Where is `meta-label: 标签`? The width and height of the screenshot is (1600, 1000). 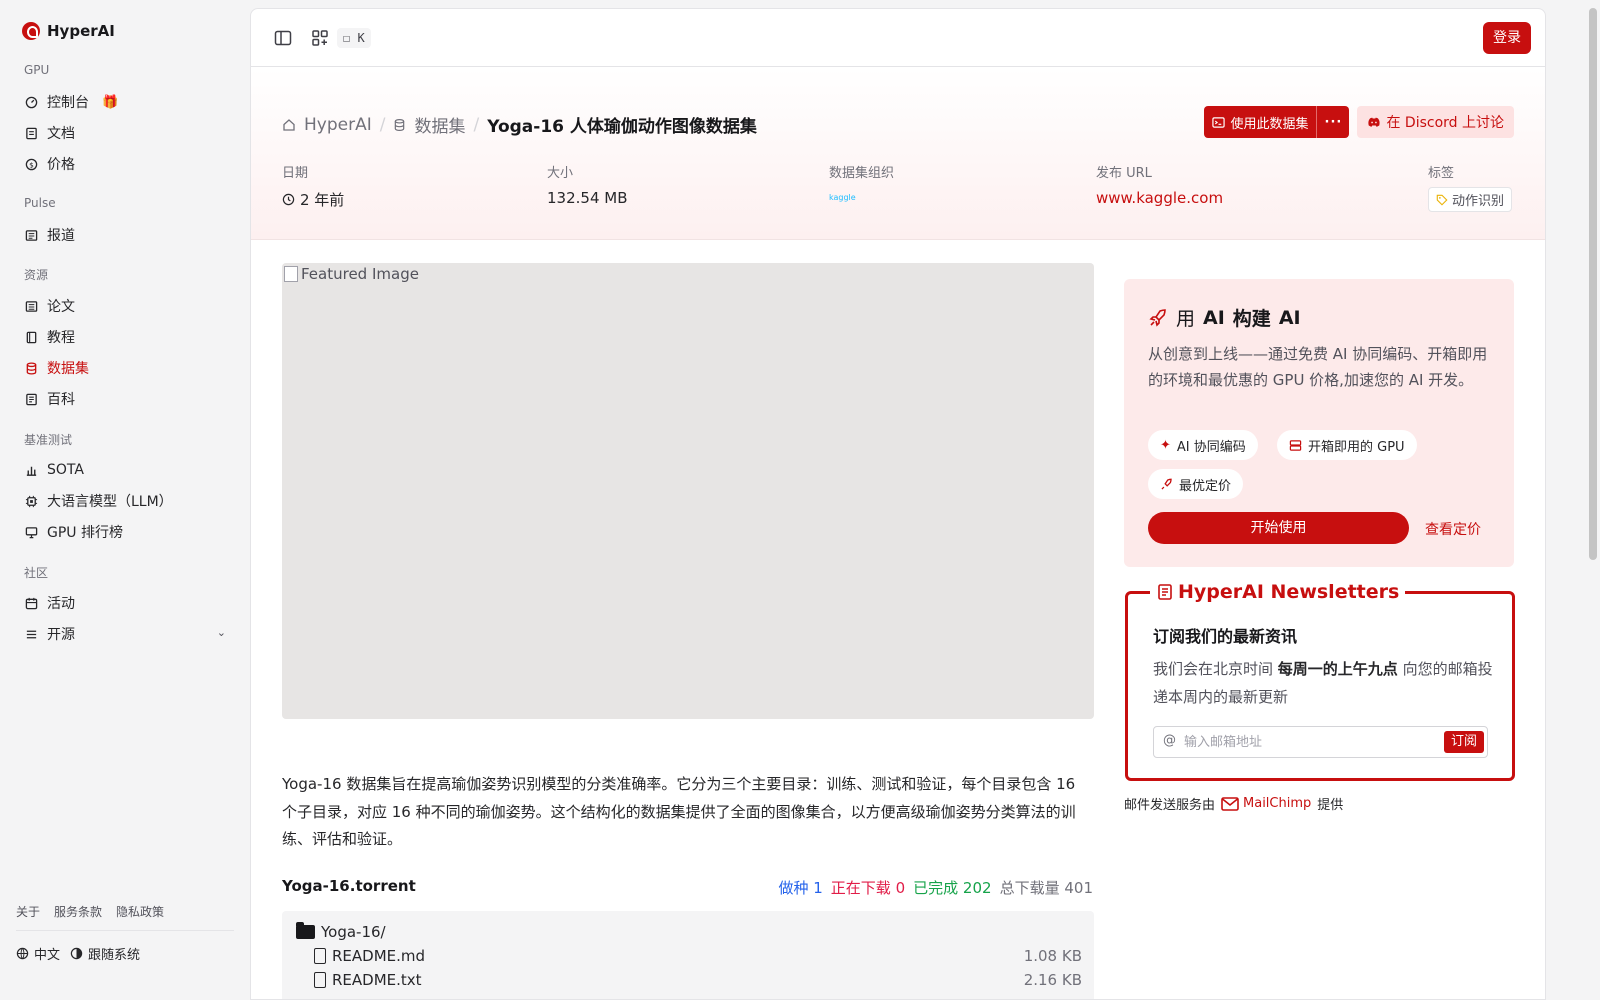 meta-label: 标签 is located at coordinates (1441, 173).